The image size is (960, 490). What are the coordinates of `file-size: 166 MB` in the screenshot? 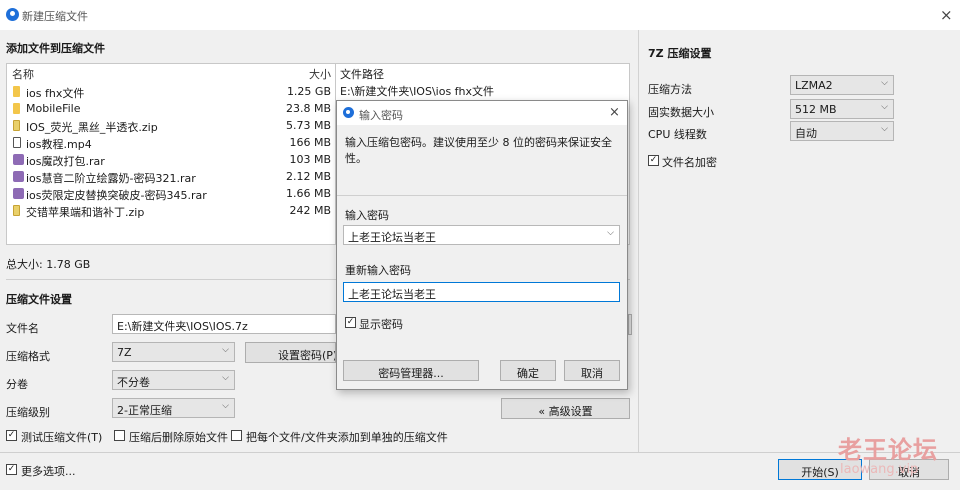 It's located at (310, 142).